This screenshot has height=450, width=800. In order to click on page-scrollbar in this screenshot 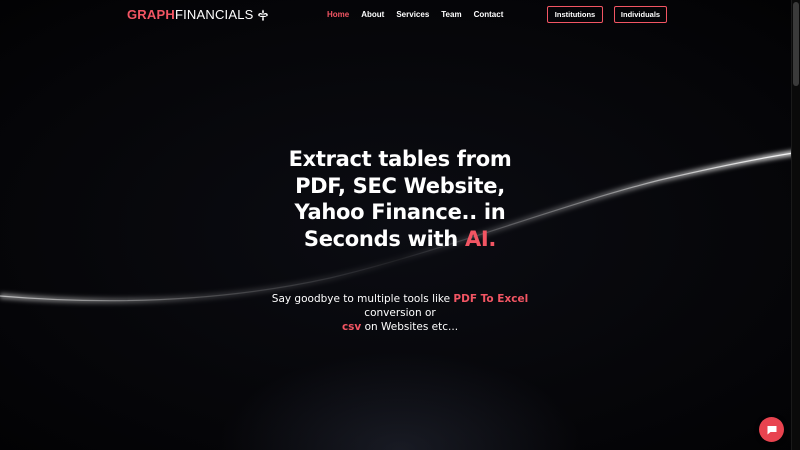, I will do `click(795, 225)`.